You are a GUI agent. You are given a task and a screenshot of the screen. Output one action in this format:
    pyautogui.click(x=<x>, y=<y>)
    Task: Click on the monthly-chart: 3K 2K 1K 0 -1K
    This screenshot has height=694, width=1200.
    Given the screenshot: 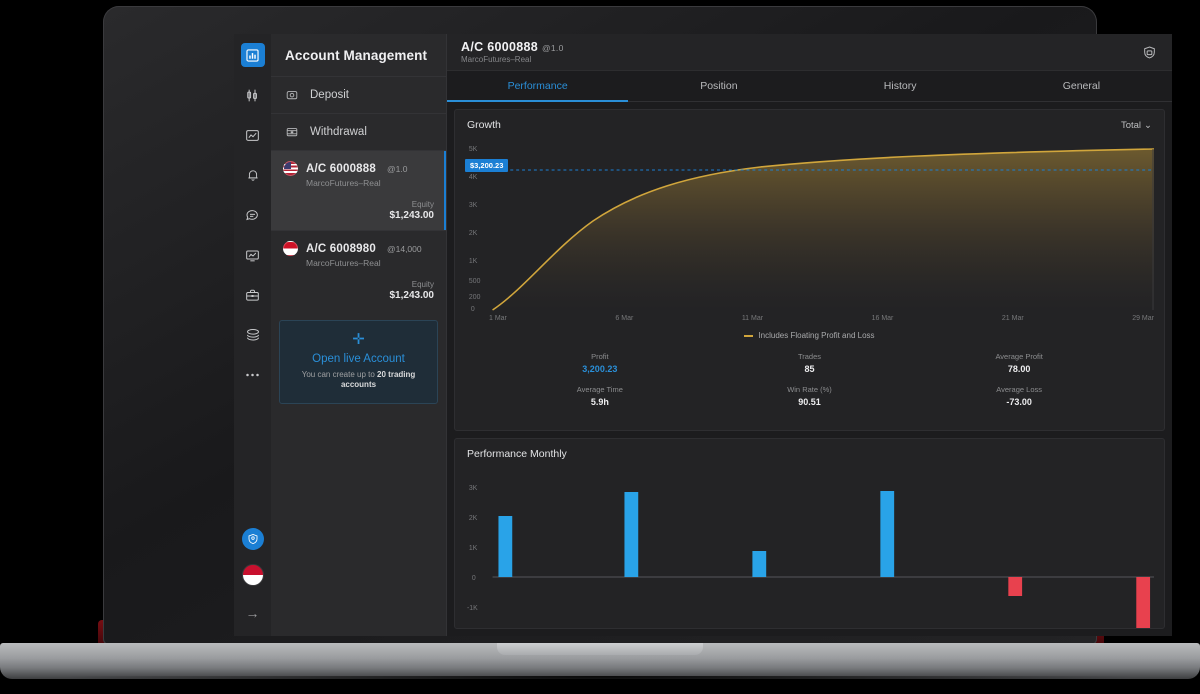 What is the action you would take?
    pyautogui.click(x=809, y=548)
    